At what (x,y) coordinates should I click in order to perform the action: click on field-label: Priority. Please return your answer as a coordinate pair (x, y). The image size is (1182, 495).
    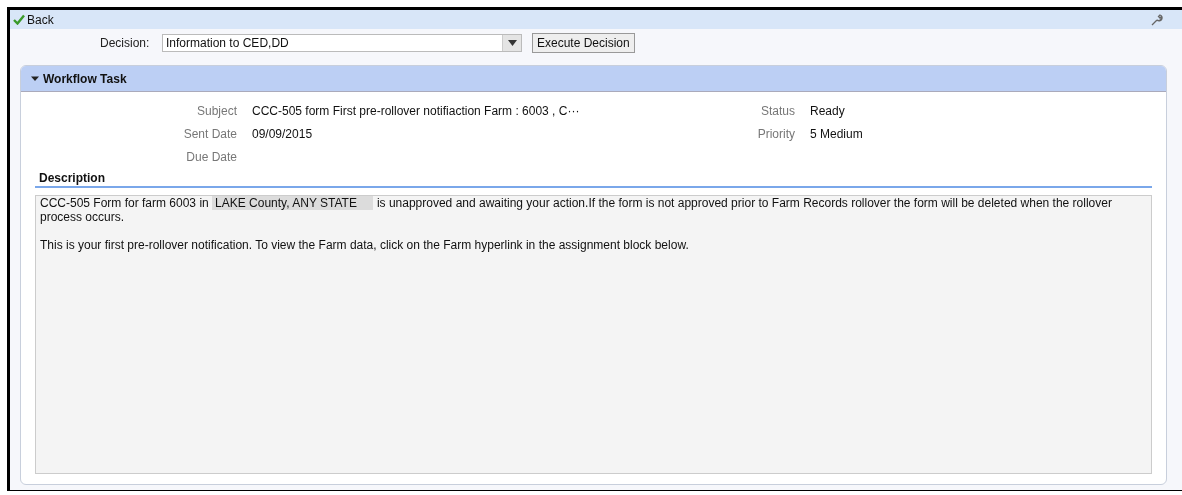
    Looking at the image, I should click on (775, 134).